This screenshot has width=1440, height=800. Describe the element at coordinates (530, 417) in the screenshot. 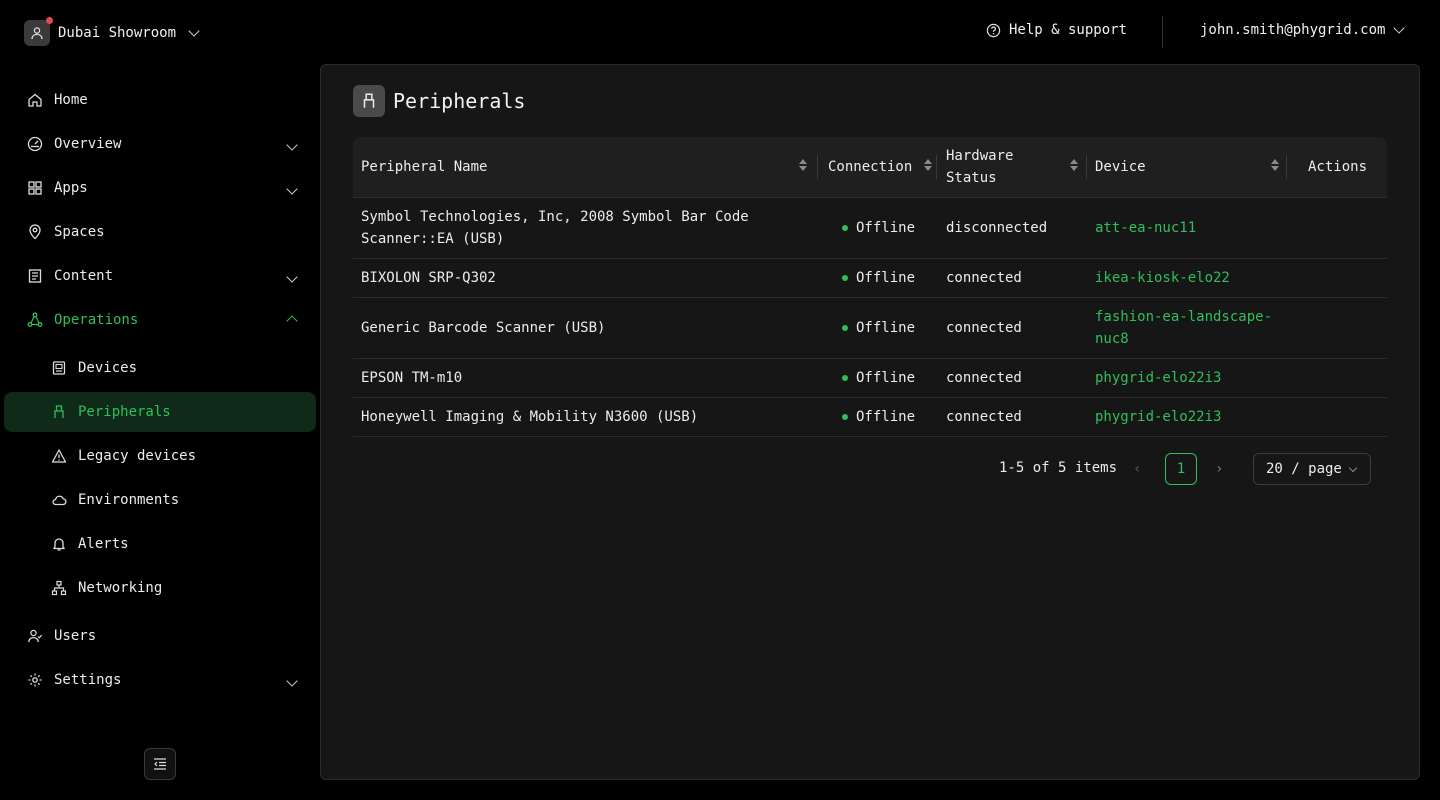

I see `peripheral-name: Honeywell Imaging & Mobility N3600 (USB)` at that location.